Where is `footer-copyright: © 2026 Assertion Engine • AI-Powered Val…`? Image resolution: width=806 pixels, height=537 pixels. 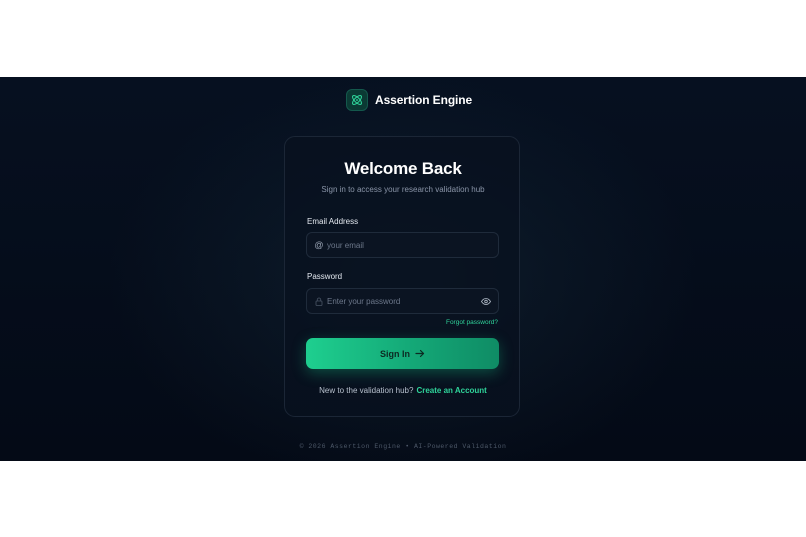 footer-copyright: © 2026 Assertion Engine • AI-Powered Val… is located at coordinates (403, 446).